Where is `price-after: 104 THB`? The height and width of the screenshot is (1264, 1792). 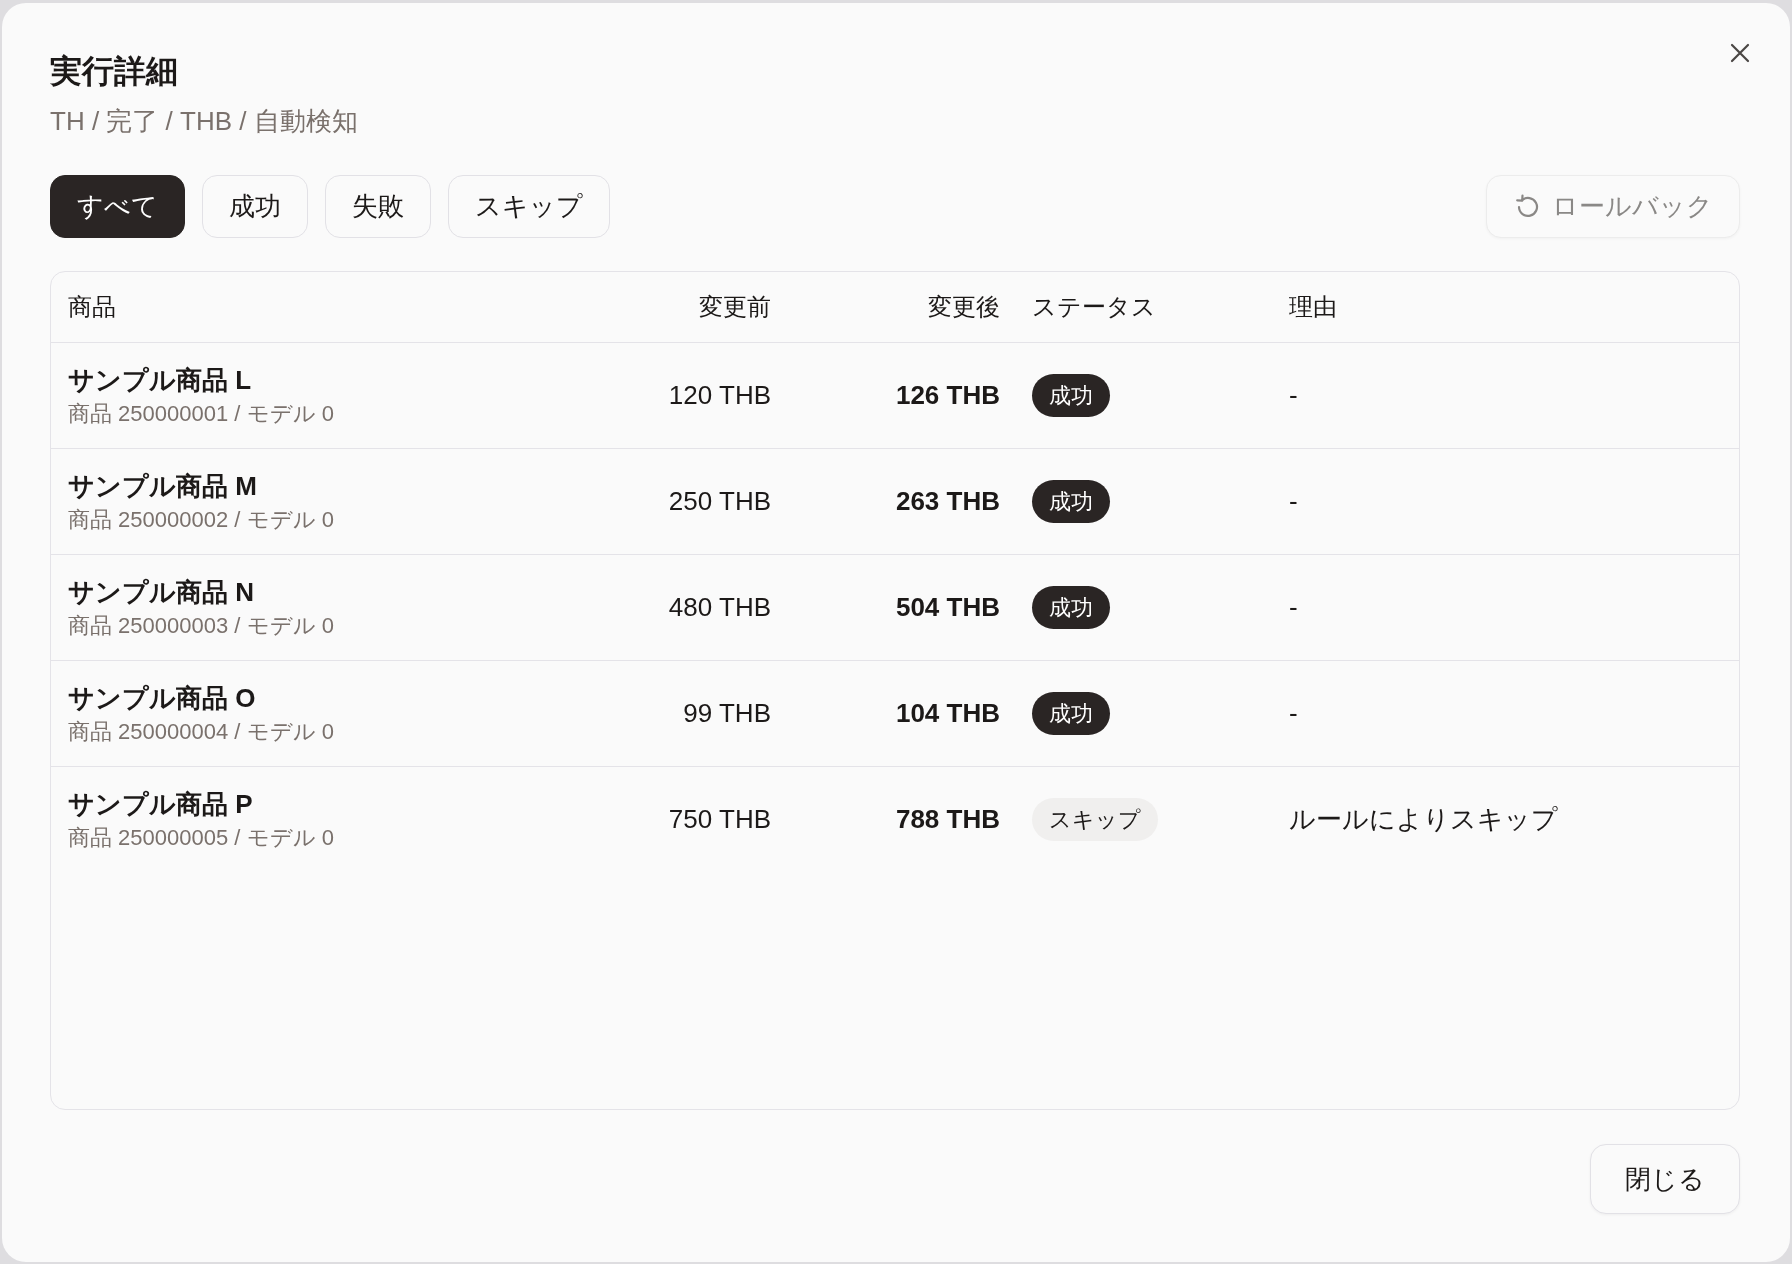 price-after: 104 THB is located at coordinates (947, 713).